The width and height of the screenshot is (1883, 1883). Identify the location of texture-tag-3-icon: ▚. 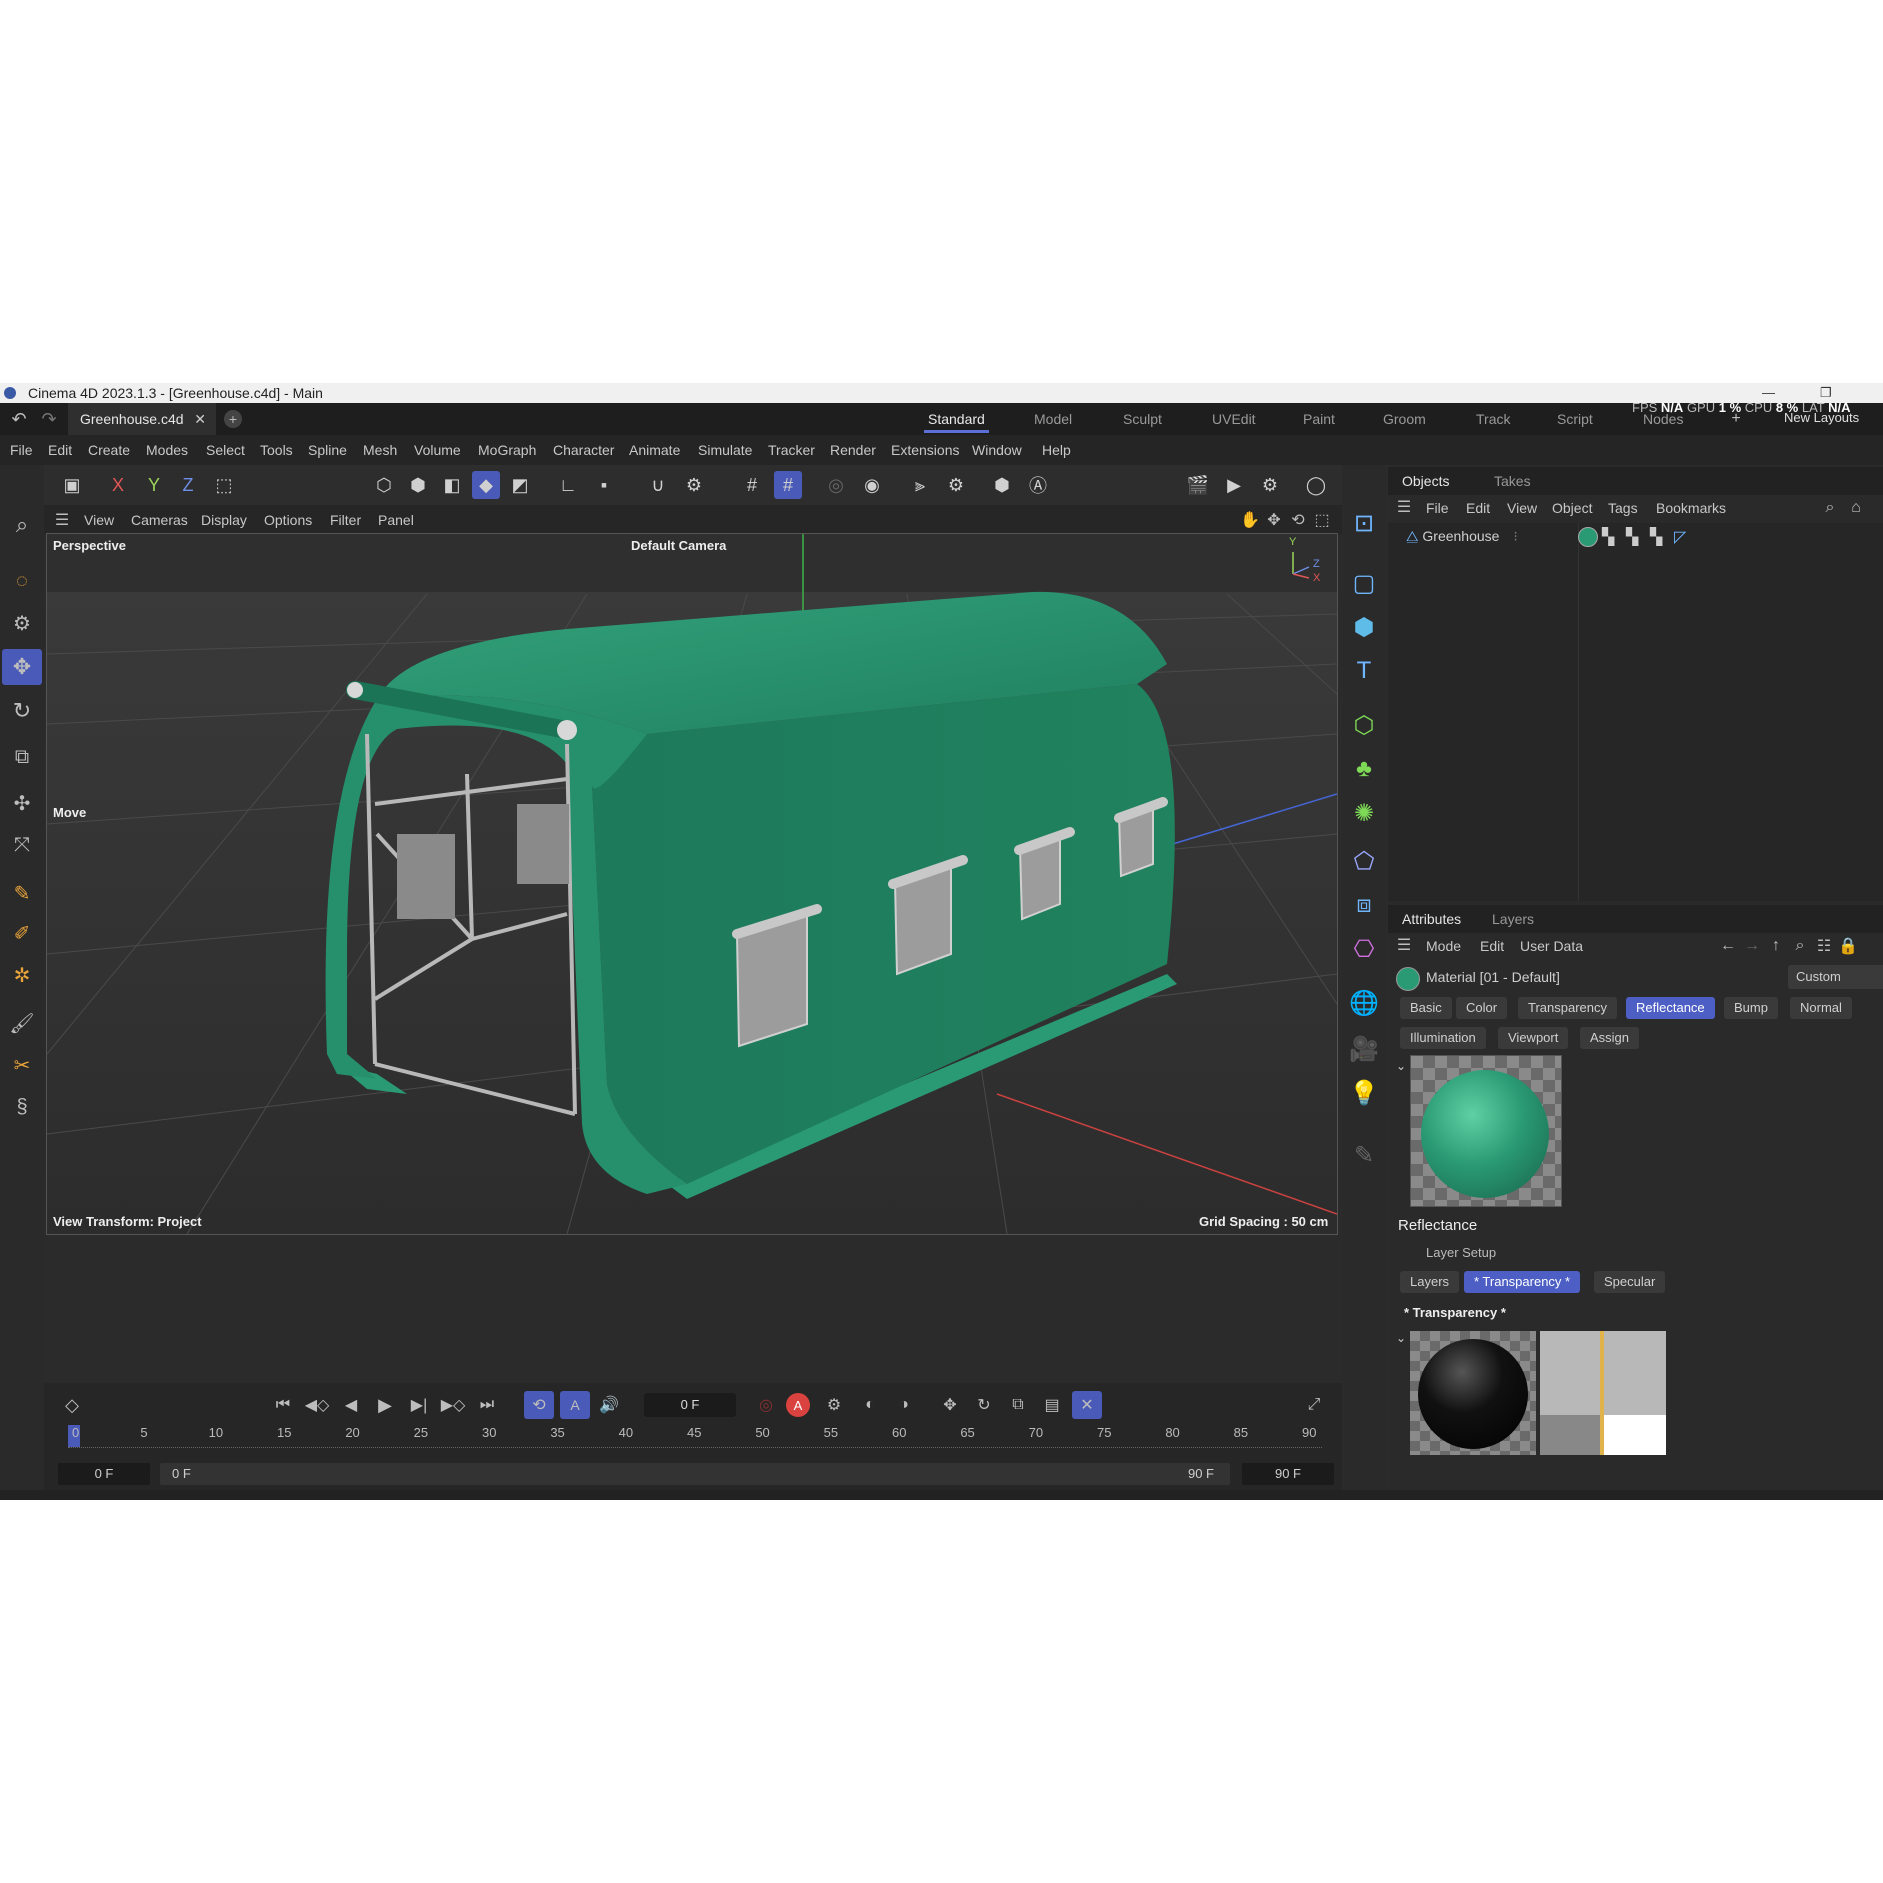
(1656, 537).